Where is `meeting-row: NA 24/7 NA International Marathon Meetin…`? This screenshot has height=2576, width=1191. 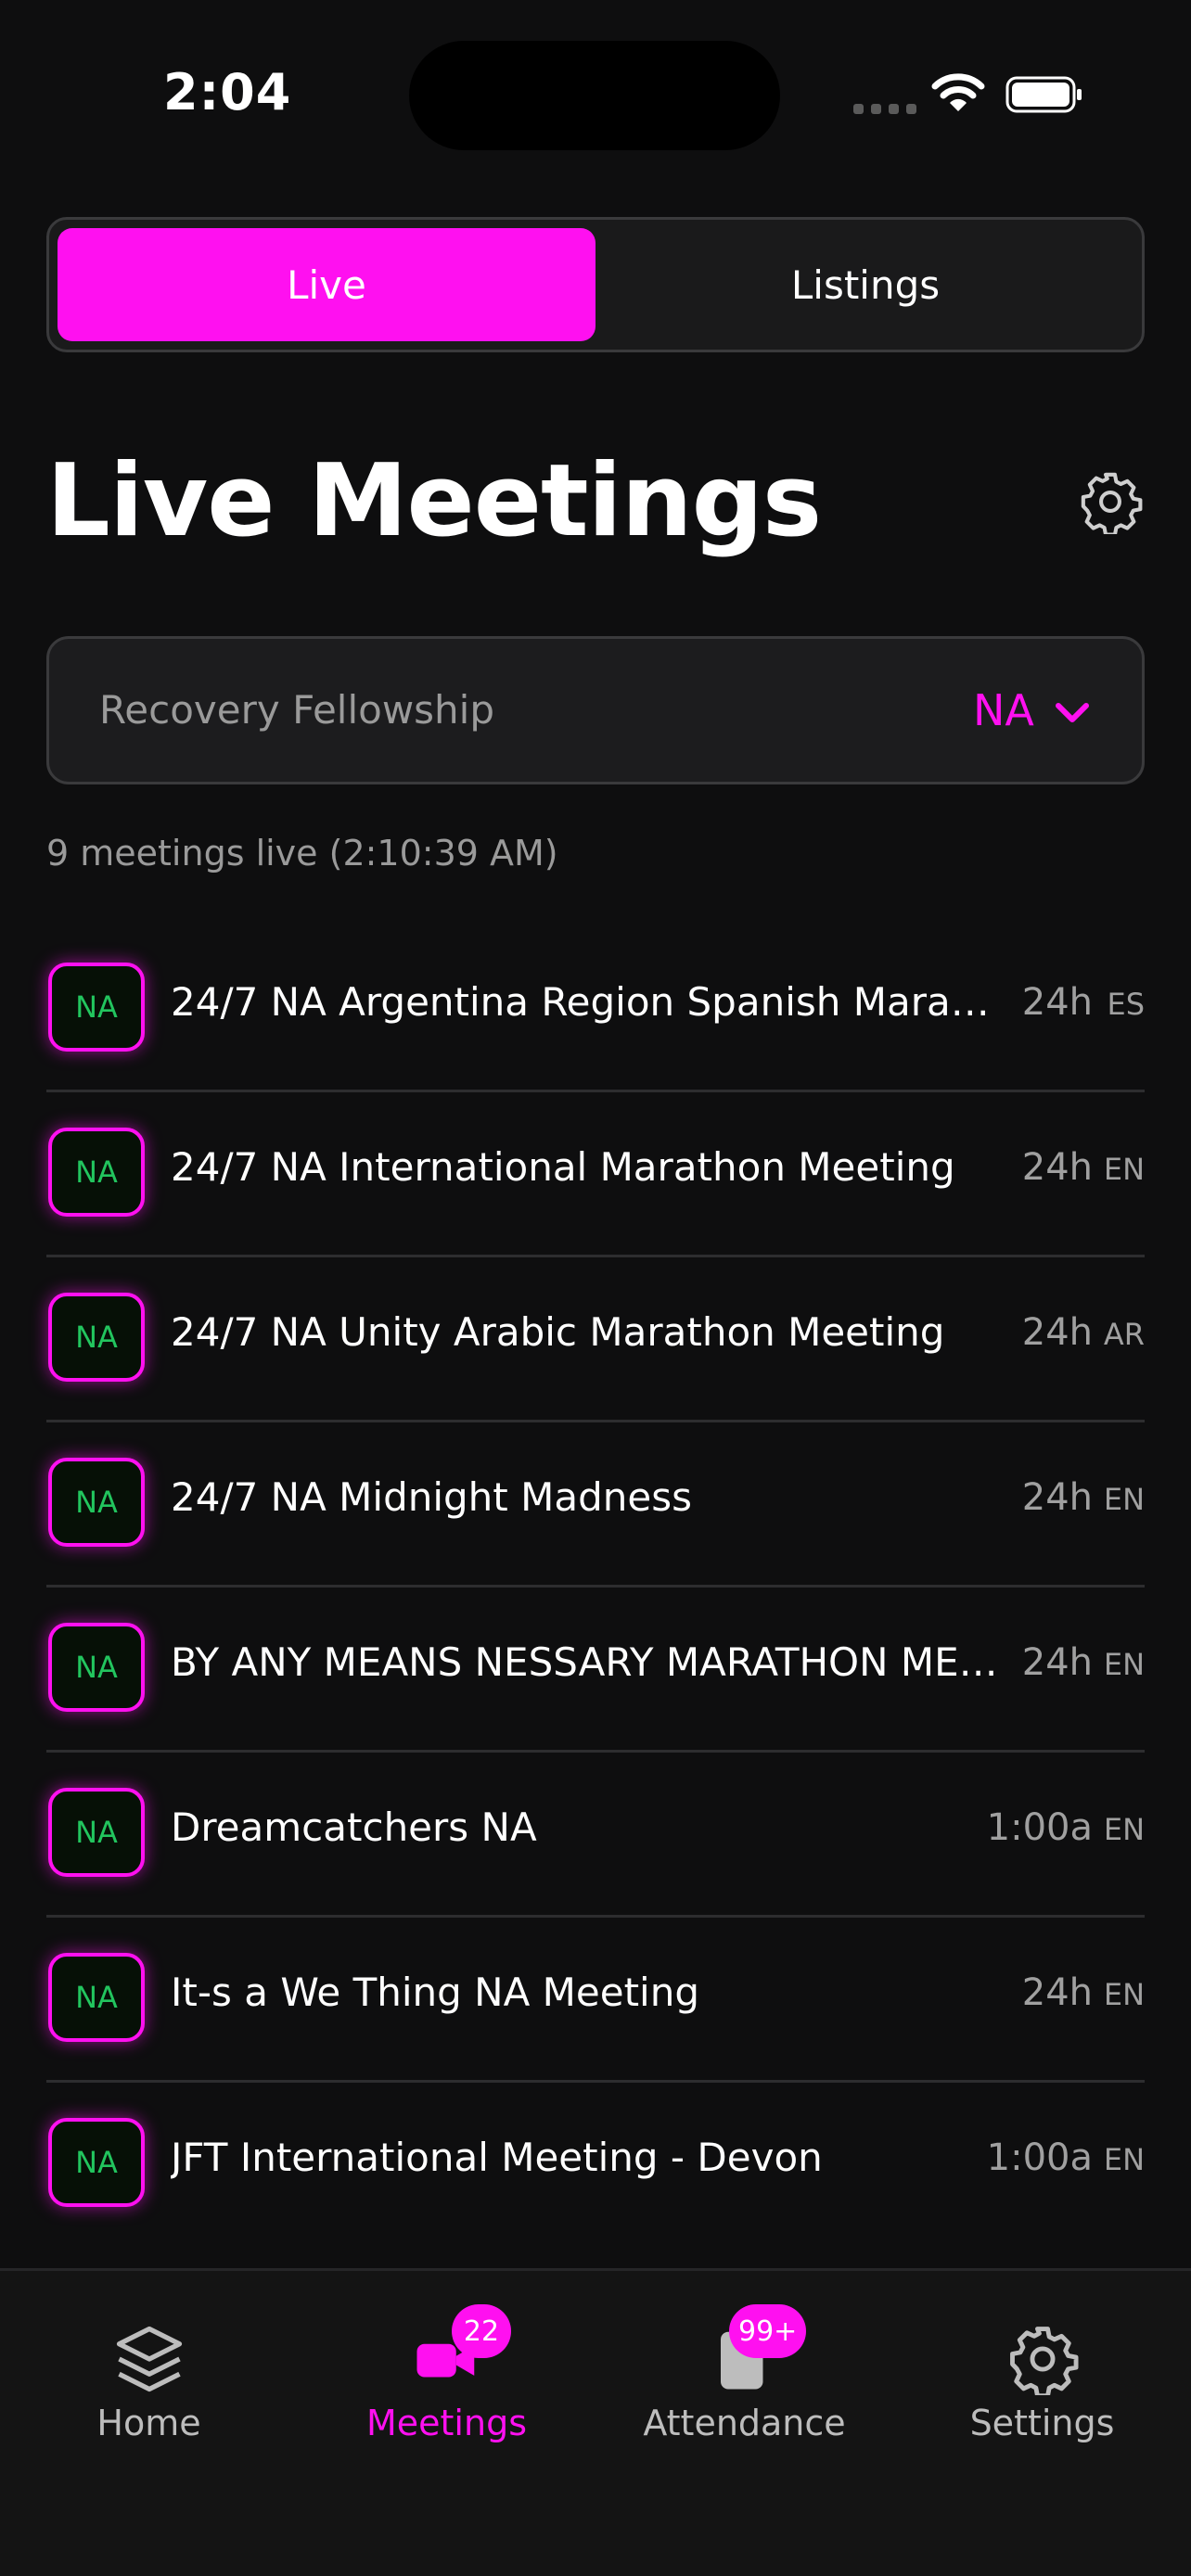 meeting-row: NA 24/7 NA International Marathon Meetin… is located at coordinates (595, 1174).